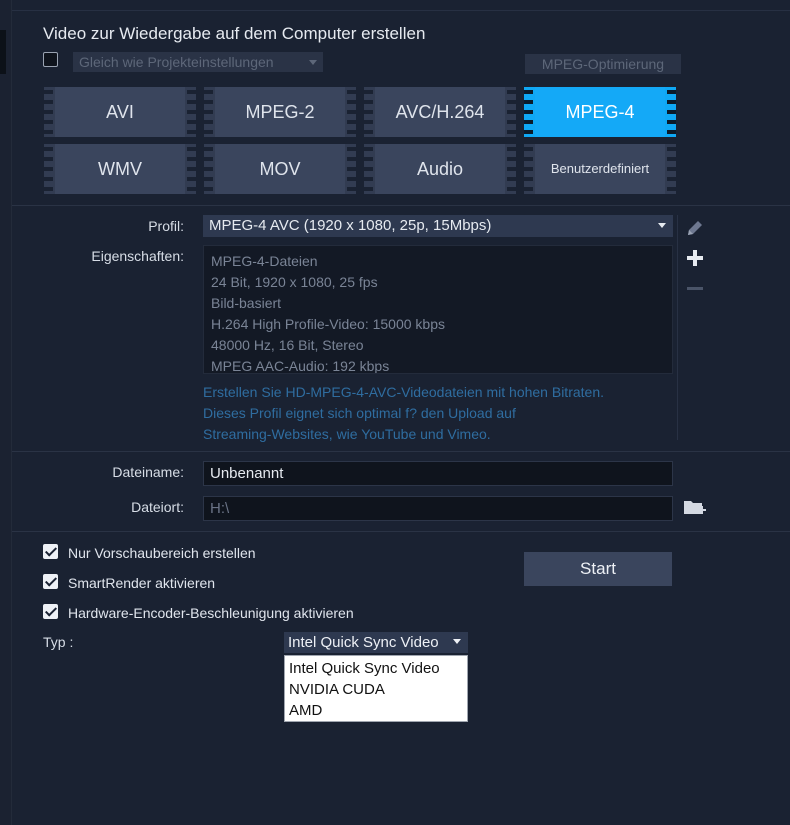 Image resolution: width=790 pixels, height=825 pixels. I want to click on type-menu: Intel Quick Sync Video NVIDIA CUDA AMD, so click(376, 688).